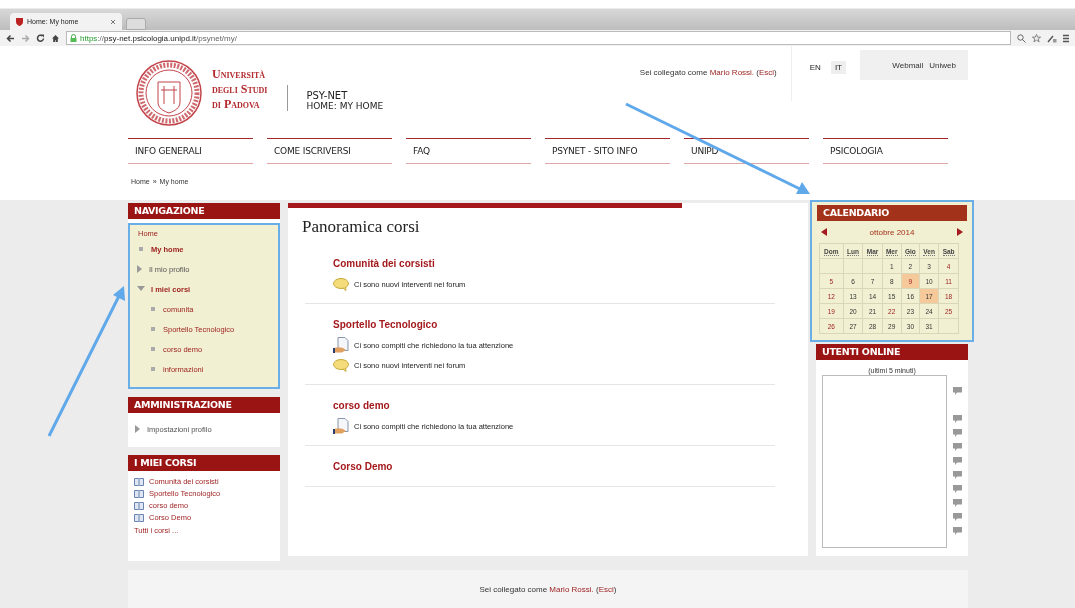 The image size is (1075, 608). Describe the element at coordinates (892, 232) in the screenshot. I see `month-title: ottobre 2014` at that location.